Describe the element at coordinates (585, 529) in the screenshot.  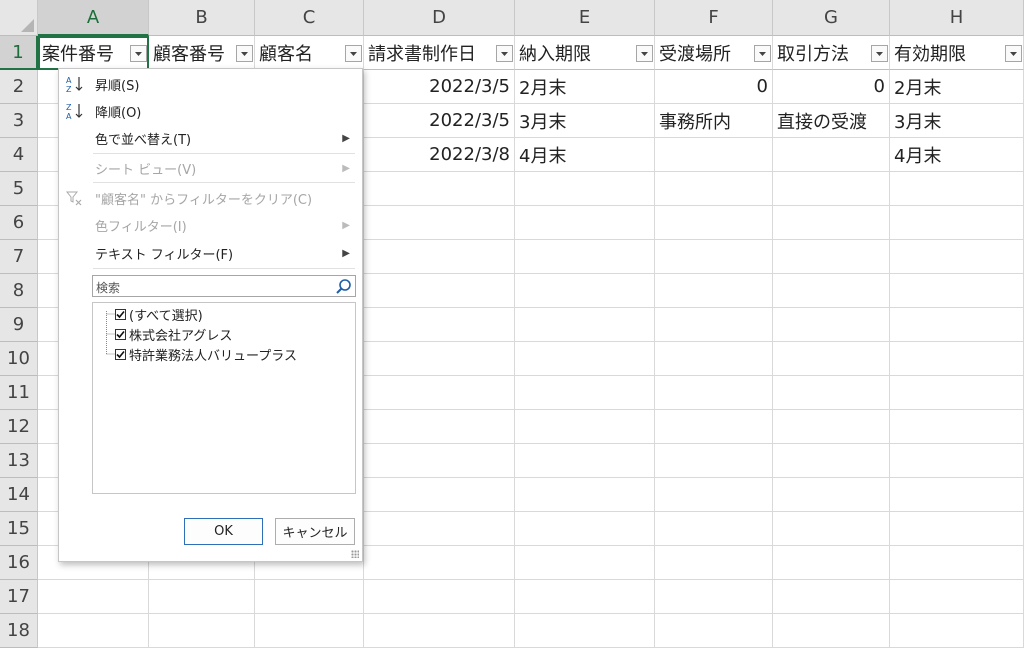
I see `cell-E15` at that location.